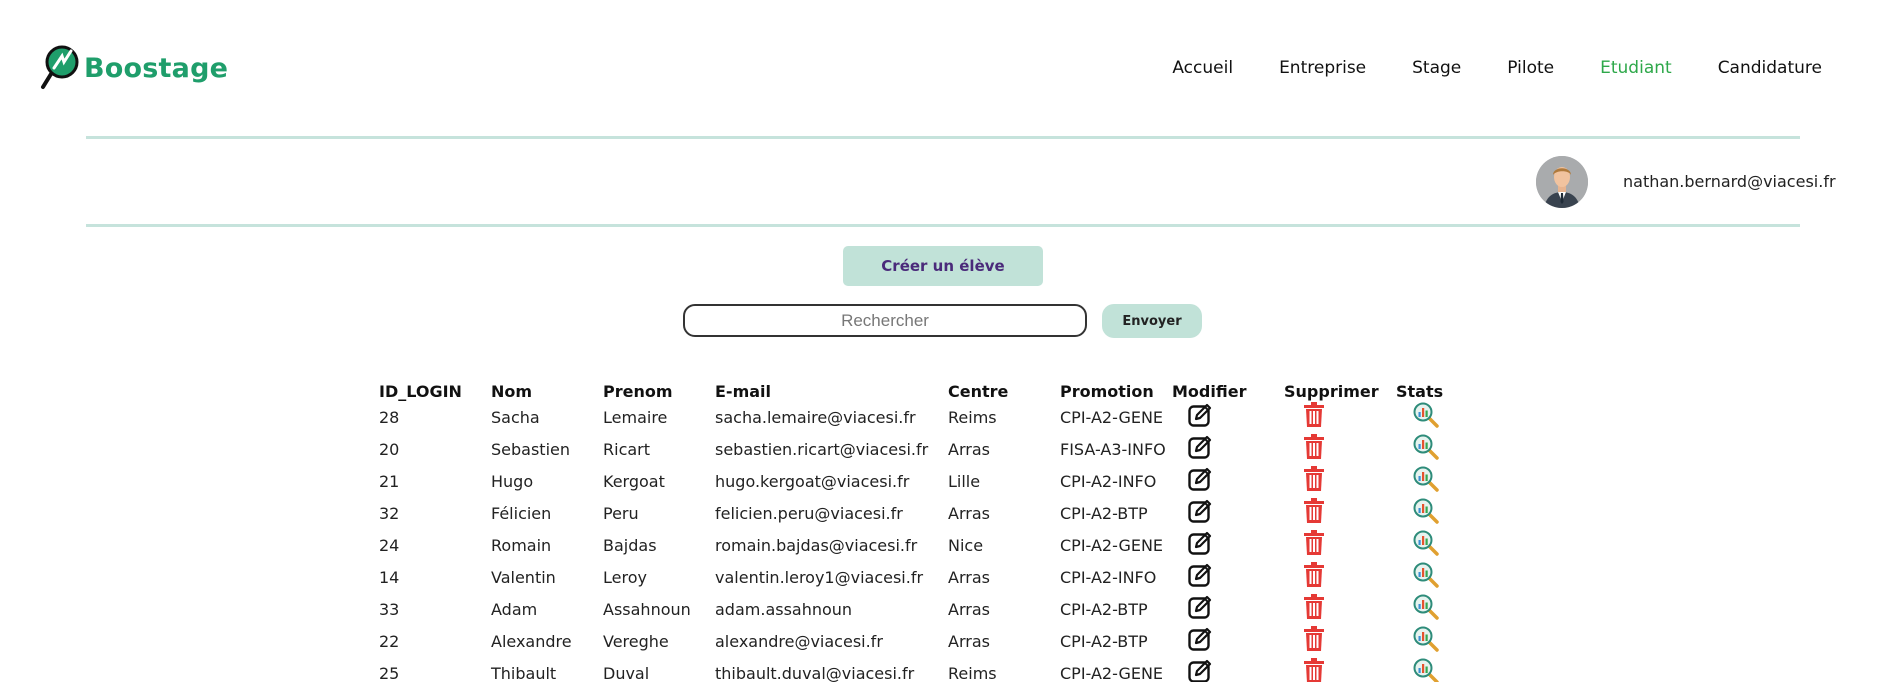  What do you see at coordinates (815, 417) in the screenshot?
I see `cell-email: sacha.lemaire@viacesi.fr` at bounding box center [815, 417].